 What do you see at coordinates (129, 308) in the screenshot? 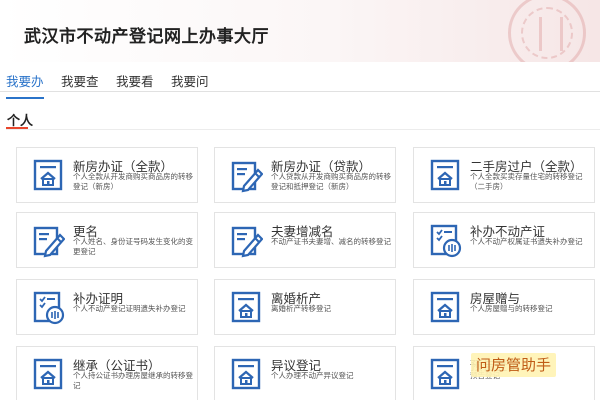
I see `service-card-description: 个人不动产登记证明遗失补办登记` at bounding box center [129, 308].